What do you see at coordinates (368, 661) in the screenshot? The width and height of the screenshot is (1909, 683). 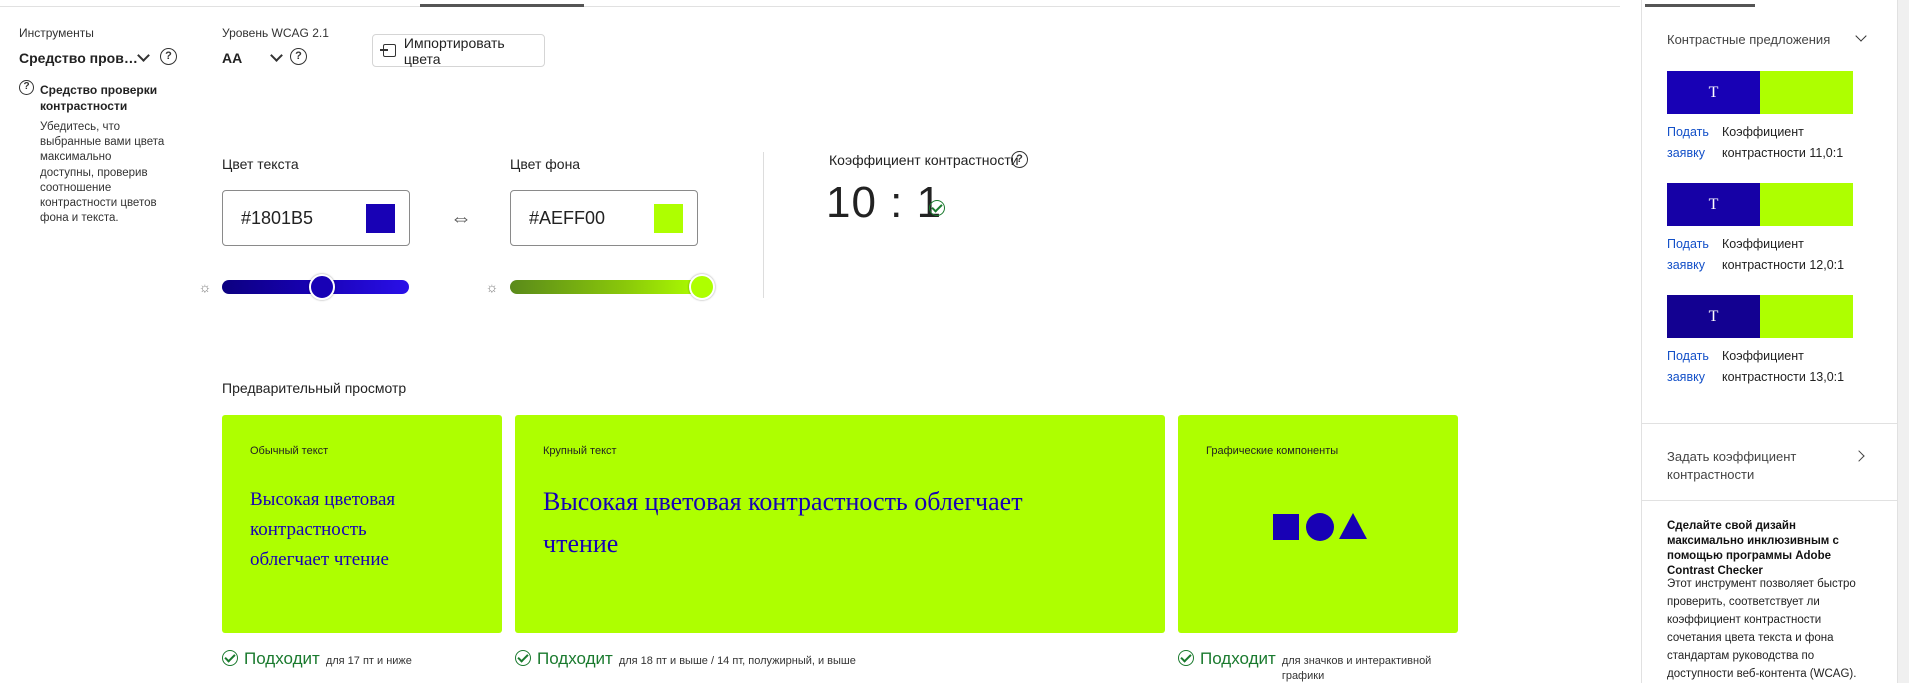 I see `pass-note: для 17 пт и ниже` at bounding box center [368, 661].